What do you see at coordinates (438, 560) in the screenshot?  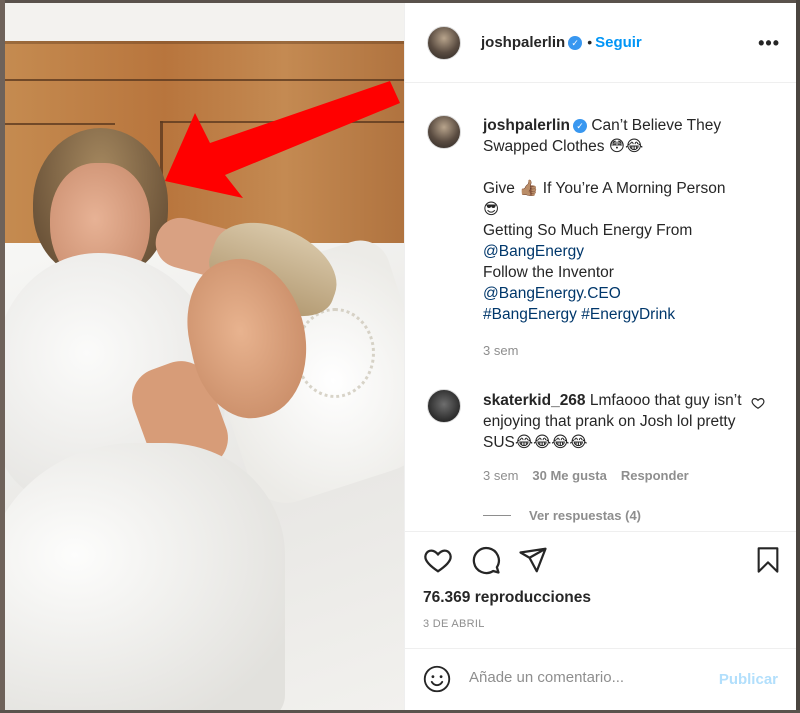 I see `like-heart-icon` at bounding box center [438, 560].